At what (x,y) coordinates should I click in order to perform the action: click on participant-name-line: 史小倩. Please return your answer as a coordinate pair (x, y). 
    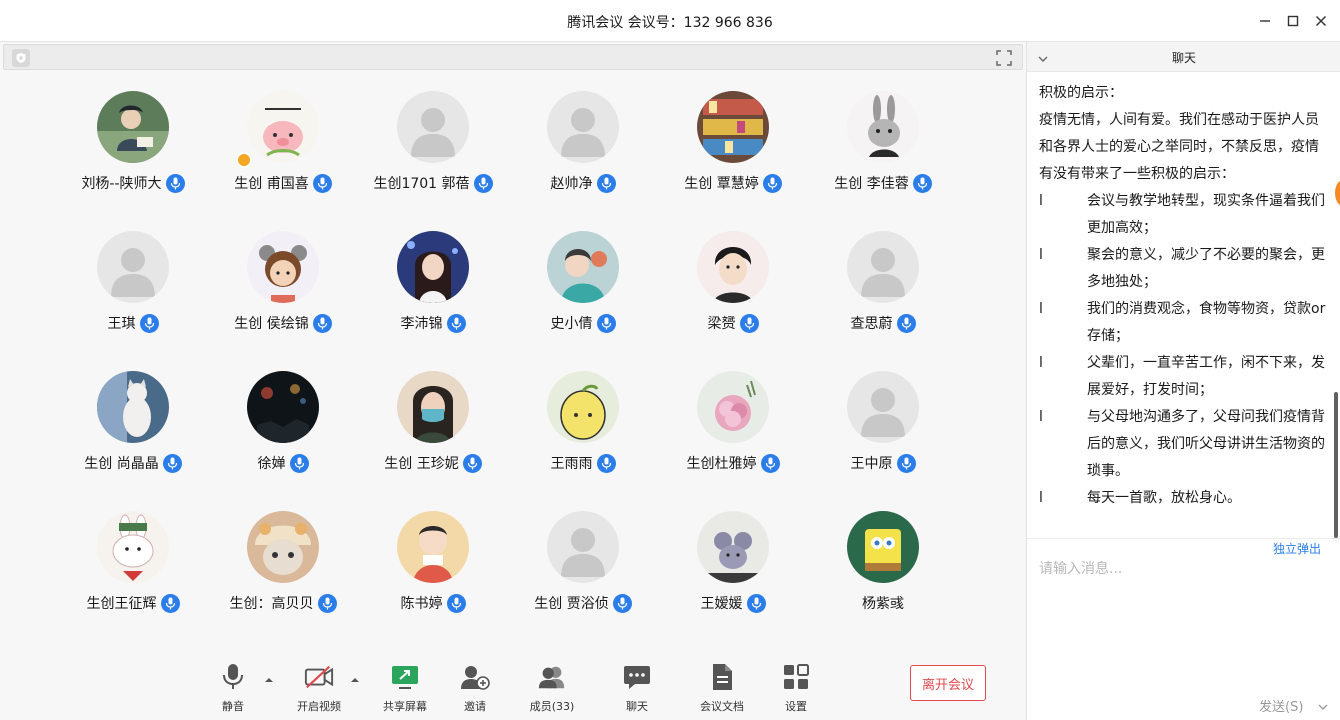
    Looking at the image, I should click on (583, 323).